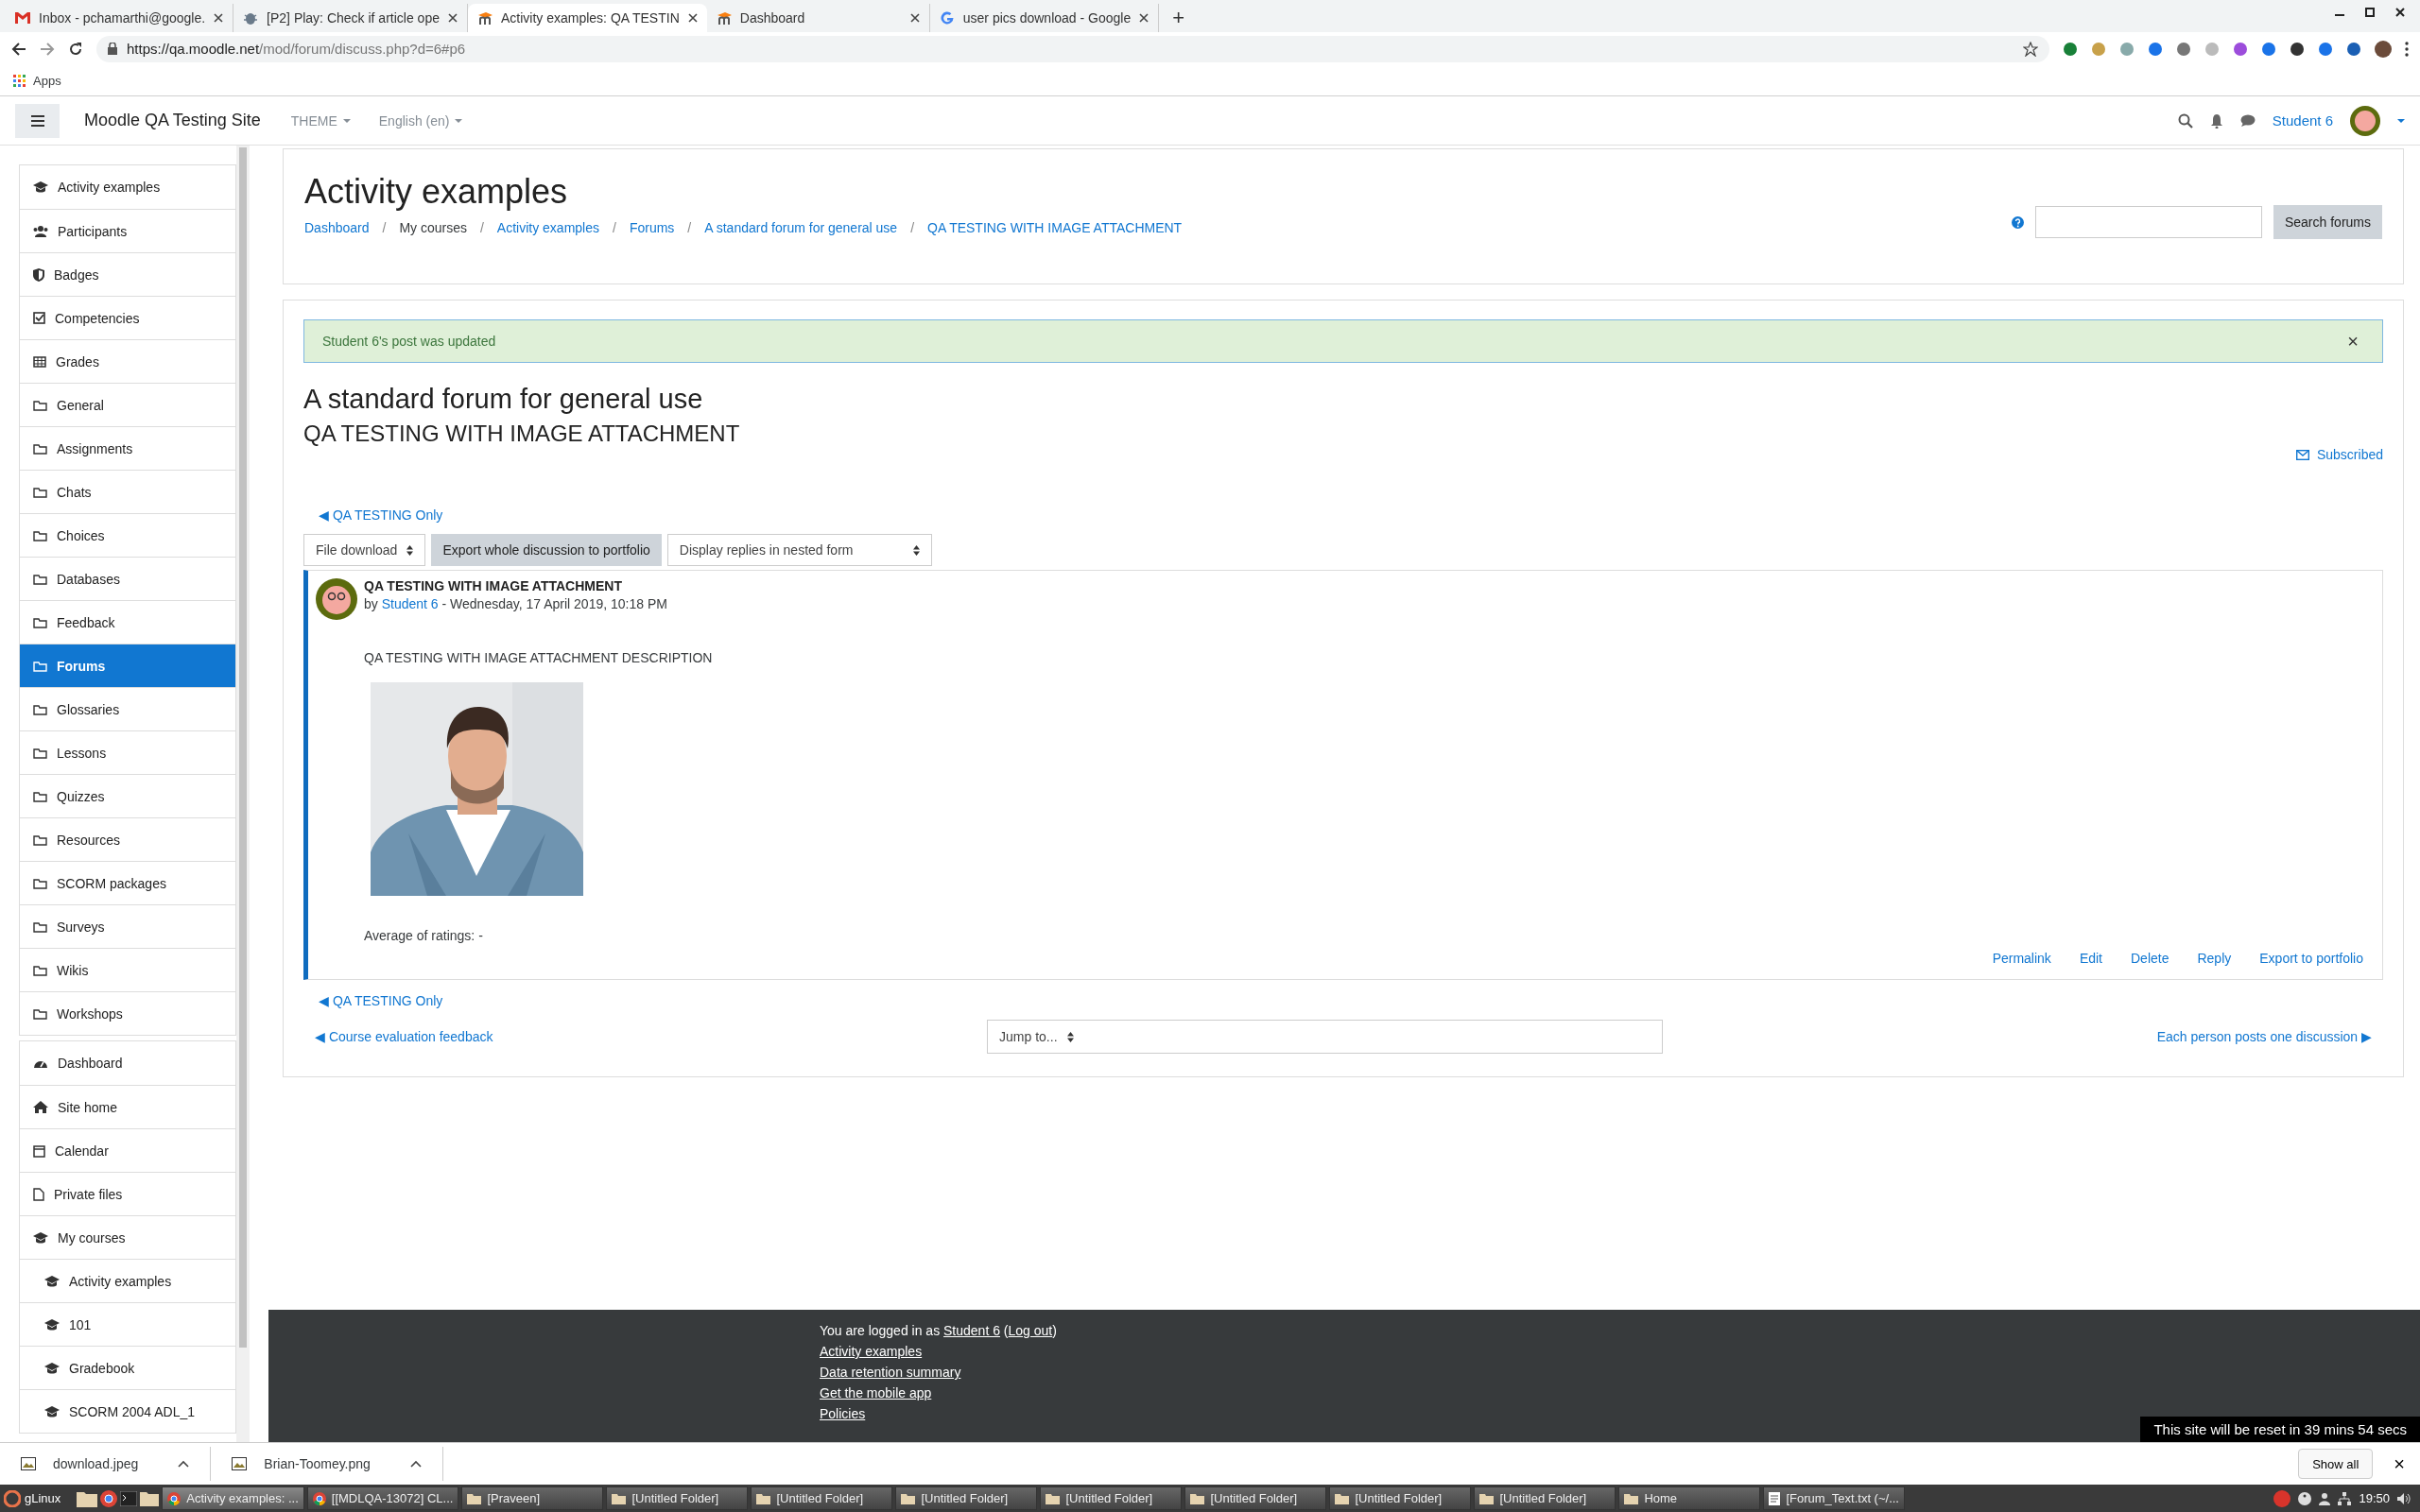 The width and height of the screenshot is (2420, 1512). Describe the element at coordinates (2404, 1498) in the screenshot. I see `volume-icon` at that location.